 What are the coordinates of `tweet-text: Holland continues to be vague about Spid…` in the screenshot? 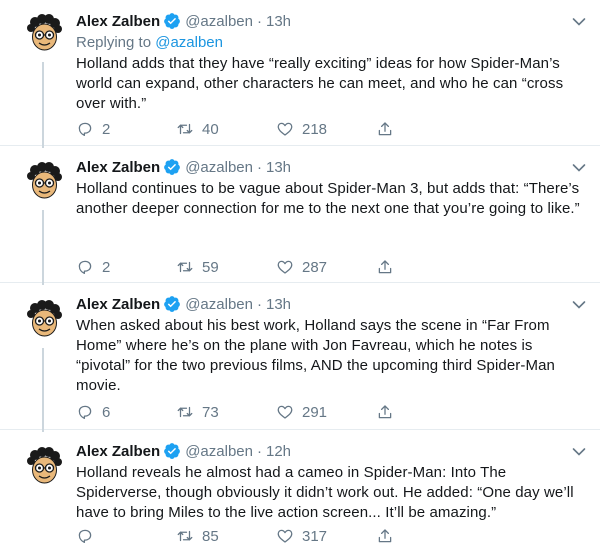 It's located at (328, 198).